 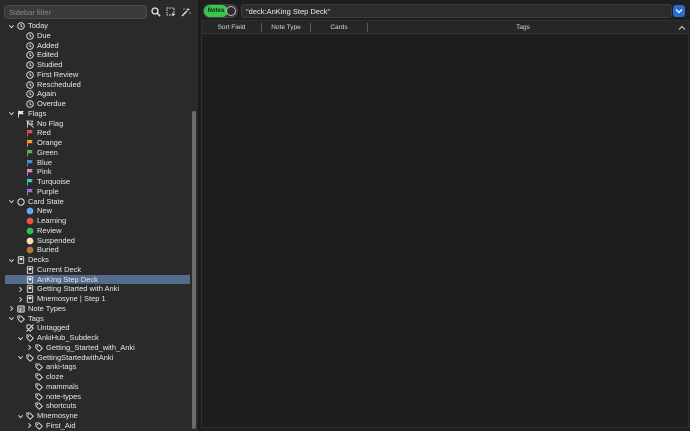 What do you see at coordinates (194, 270) in the screenshot?
I see `scrollbar-thumb` at bounding box center [194, 270].